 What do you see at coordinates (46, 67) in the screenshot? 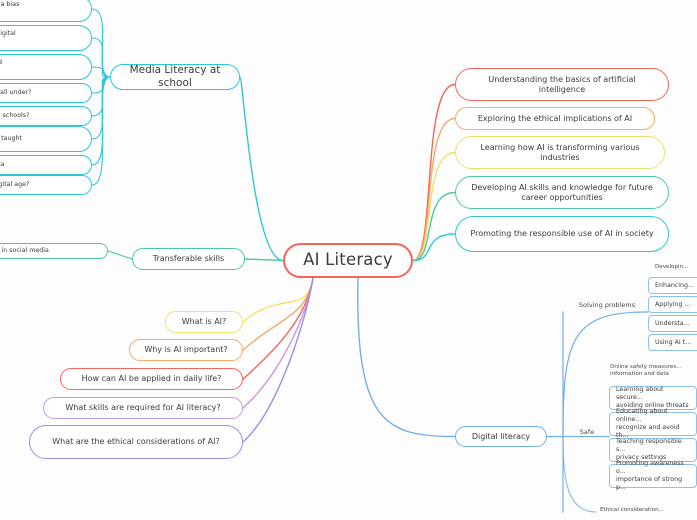
I see `media-literacy-child-2: ...me active and ...ia content` at bounding box center [46, 67].